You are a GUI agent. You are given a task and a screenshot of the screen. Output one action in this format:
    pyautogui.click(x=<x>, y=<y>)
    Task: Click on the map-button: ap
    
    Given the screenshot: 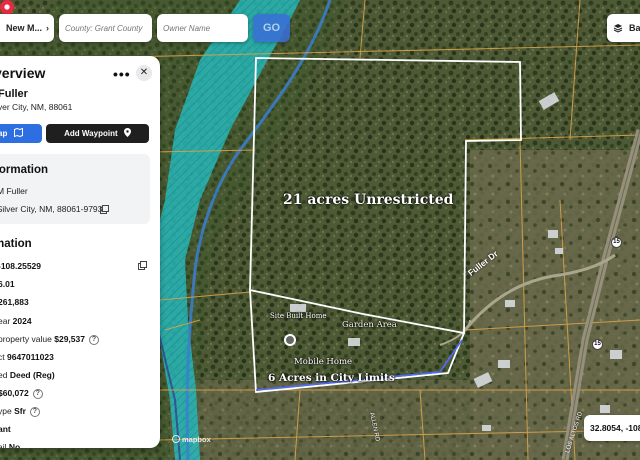 What is the action you would take?
    pyautogui.click(x=21, y=133)
    